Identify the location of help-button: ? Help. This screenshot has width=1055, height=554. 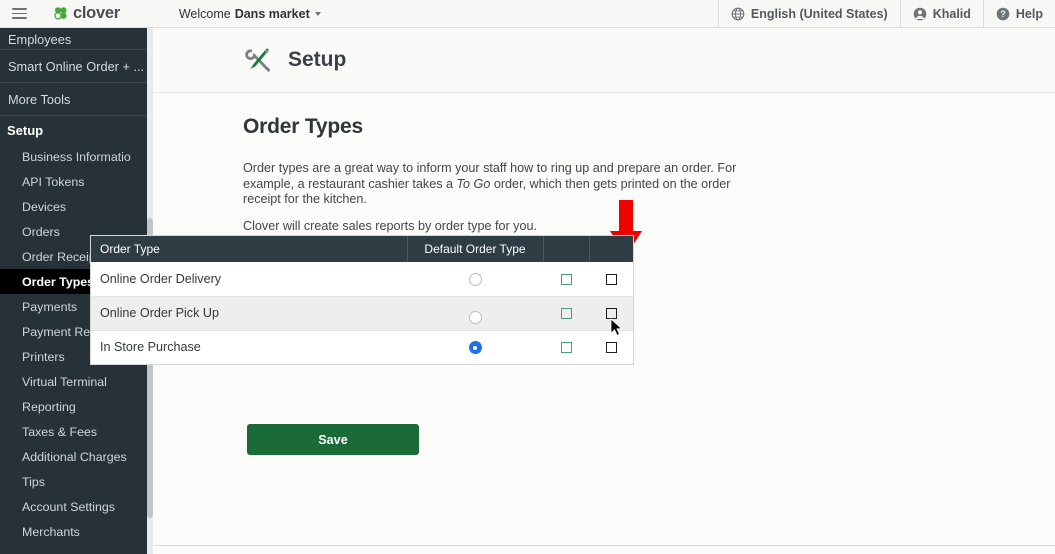
(1018, 14).